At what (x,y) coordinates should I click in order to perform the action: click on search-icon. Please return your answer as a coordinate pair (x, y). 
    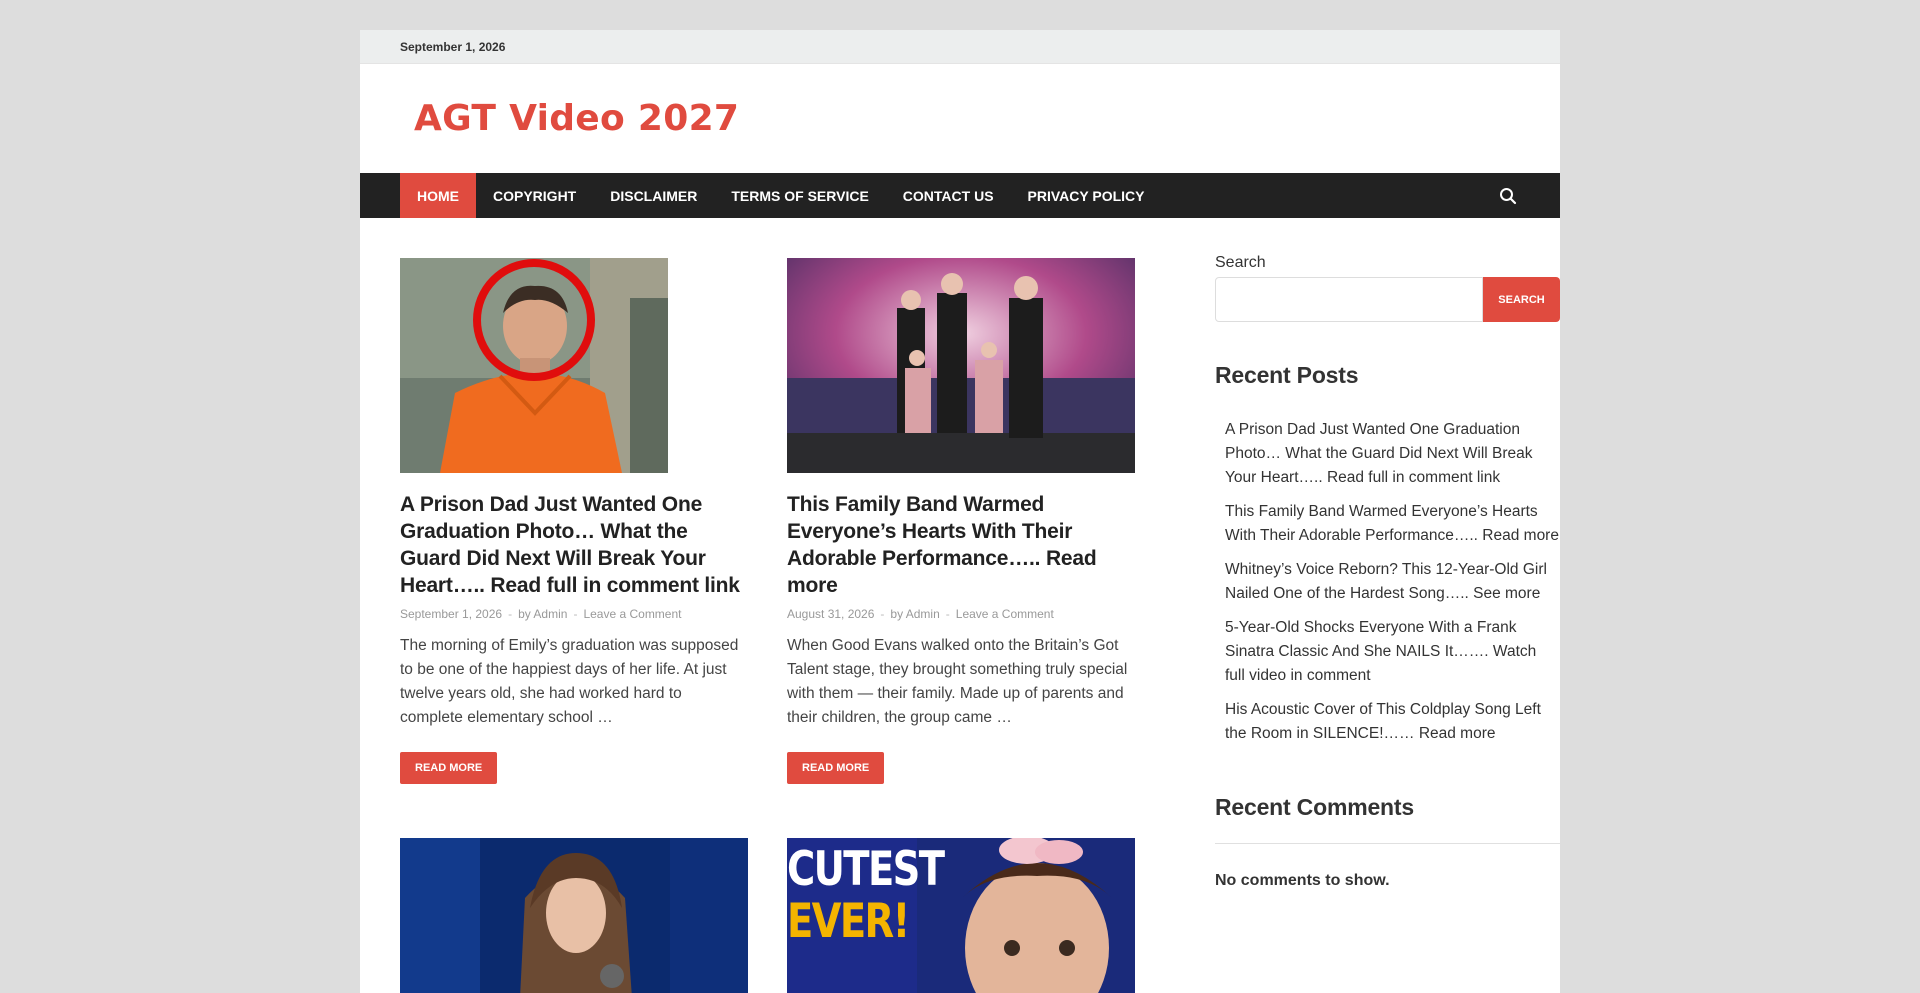
    Looking at the image, I should click on (1508, 195).